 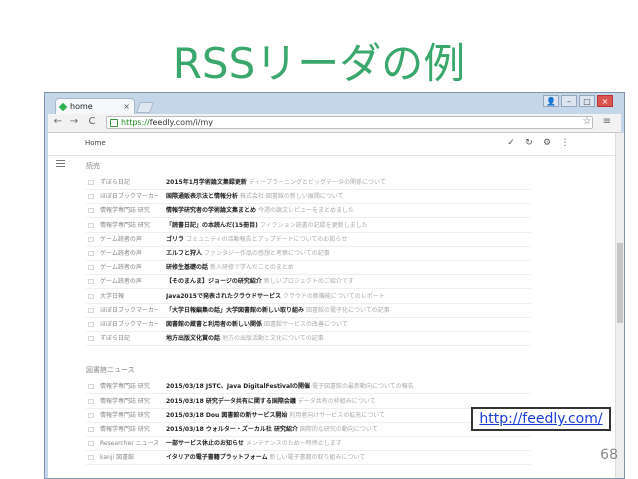 I want to click on slide-title: RSSリーダの例, so click(x=319, y=63).